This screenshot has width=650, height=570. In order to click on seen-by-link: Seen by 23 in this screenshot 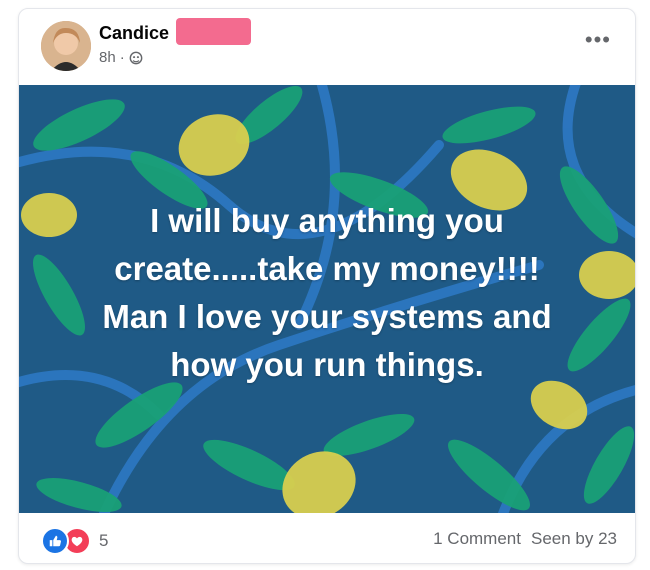, I will do `click(574, 539)`.